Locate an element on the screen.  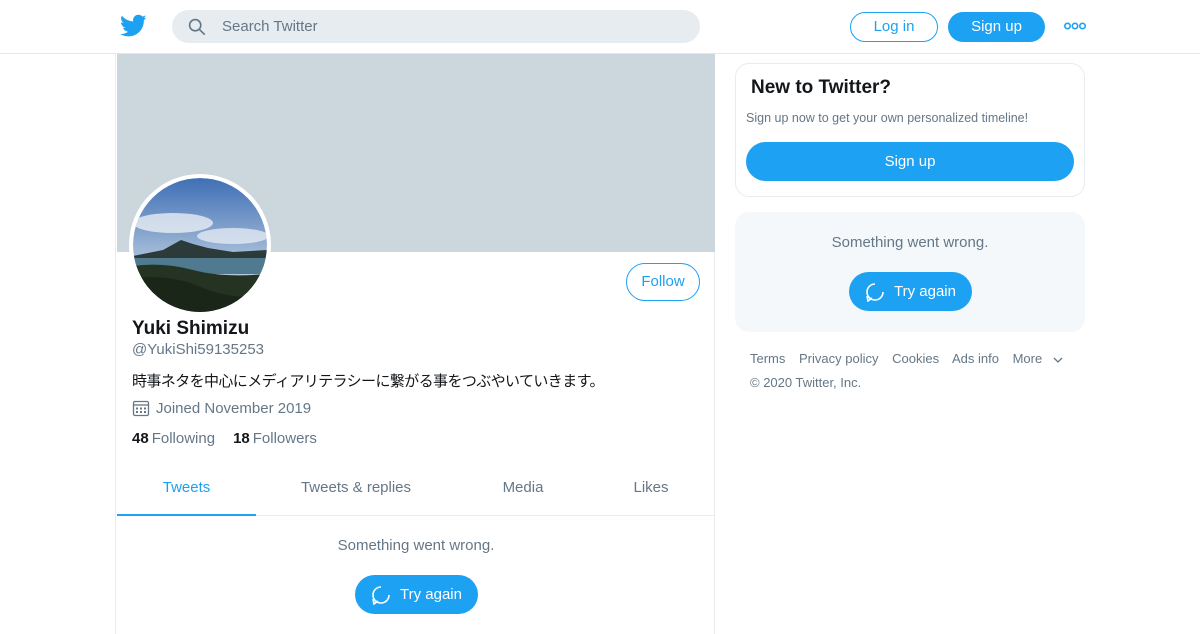
footer-link-more: More is located at coordinates (1039, 358).